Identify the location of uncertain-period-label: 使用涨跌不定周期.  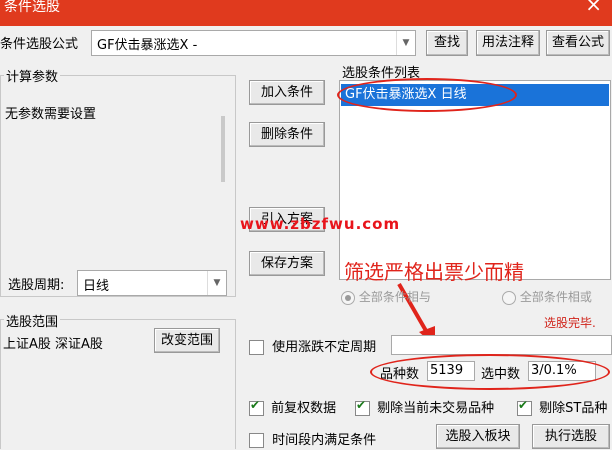
(324, 347).